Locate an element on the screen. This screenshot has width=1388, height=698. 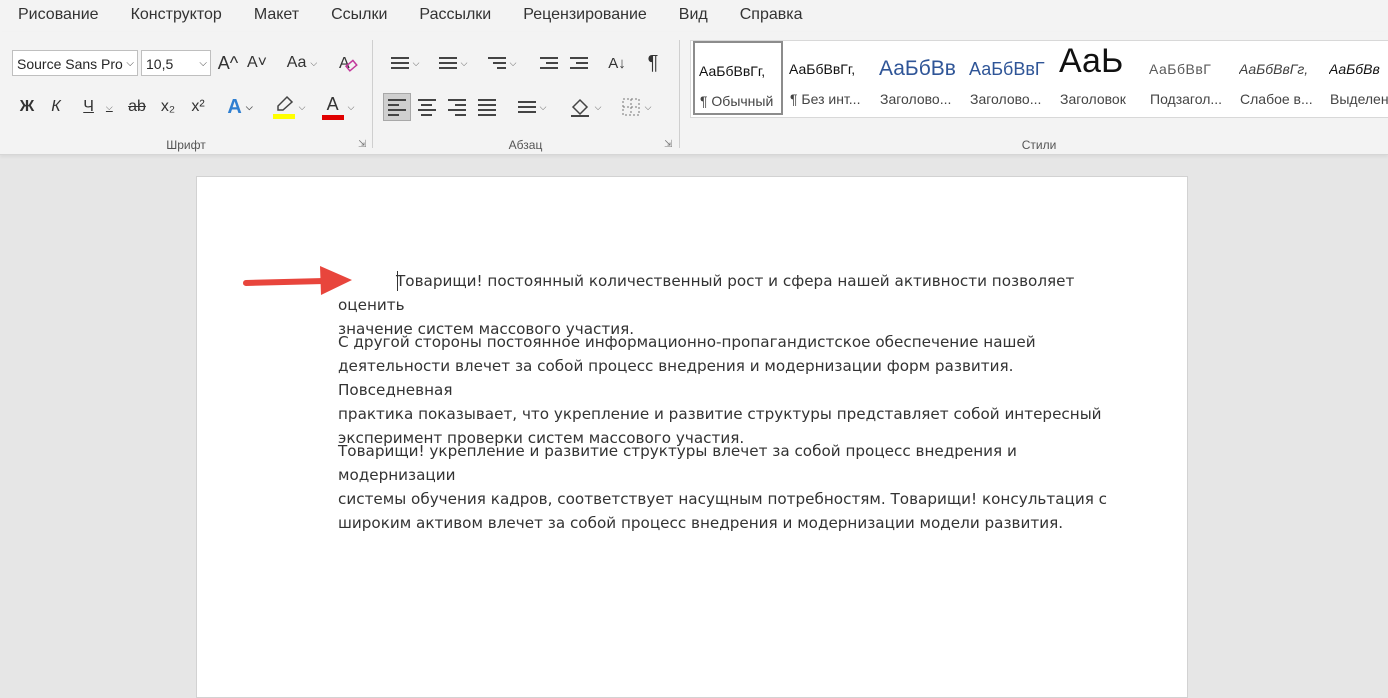
align-right-button is located at coordinates (457, 107).